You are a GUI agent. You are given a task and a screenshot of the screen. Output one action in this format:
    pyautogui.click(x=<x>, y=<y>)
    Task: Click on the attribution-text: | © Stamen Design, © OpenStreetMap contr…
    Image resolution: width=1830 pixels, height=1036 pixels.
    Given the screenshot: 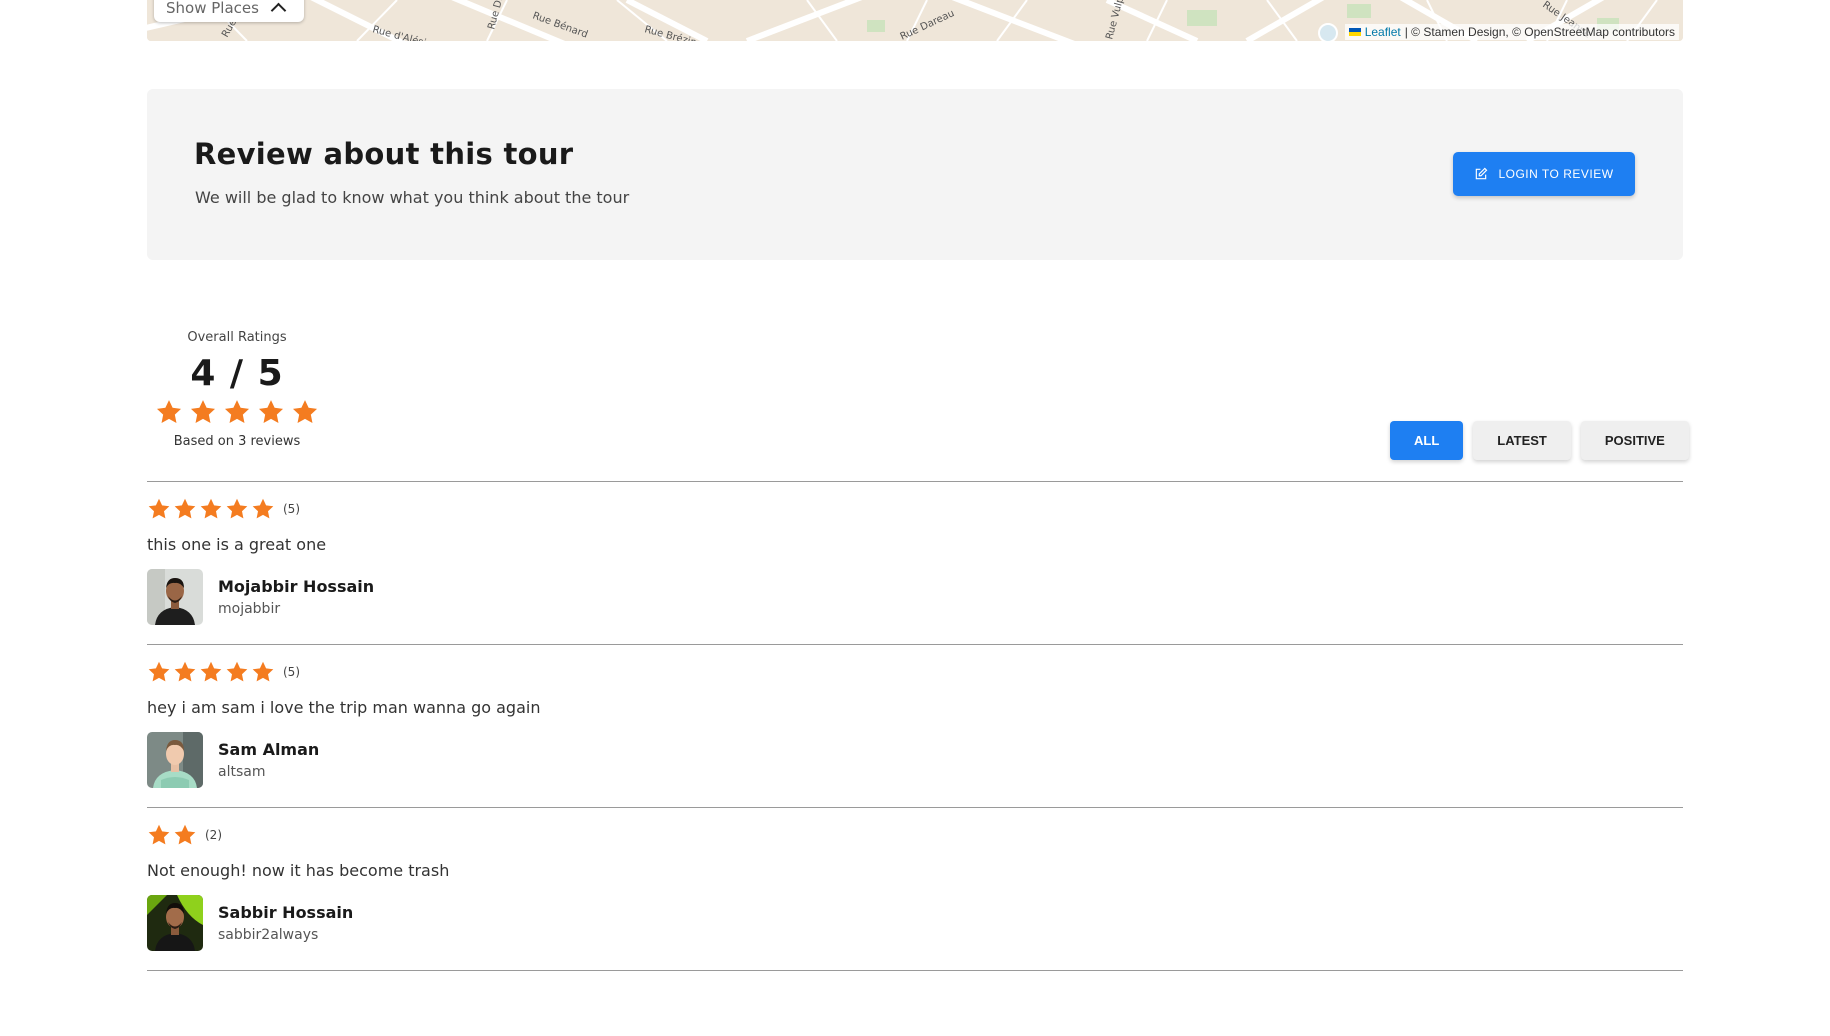 What is the action you would take?
    pyautogui.click(x=1539, y=32)
    